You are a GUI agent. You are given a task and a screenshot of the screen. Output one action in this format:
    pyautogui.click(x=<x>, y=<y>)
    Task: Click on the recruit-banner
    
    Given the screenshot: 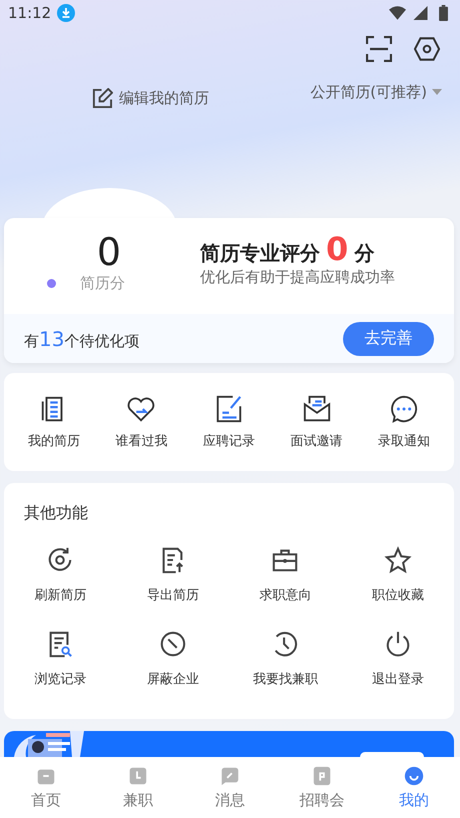 What is the action you would take?
    pyautogui.click(x=229, y=744)
    